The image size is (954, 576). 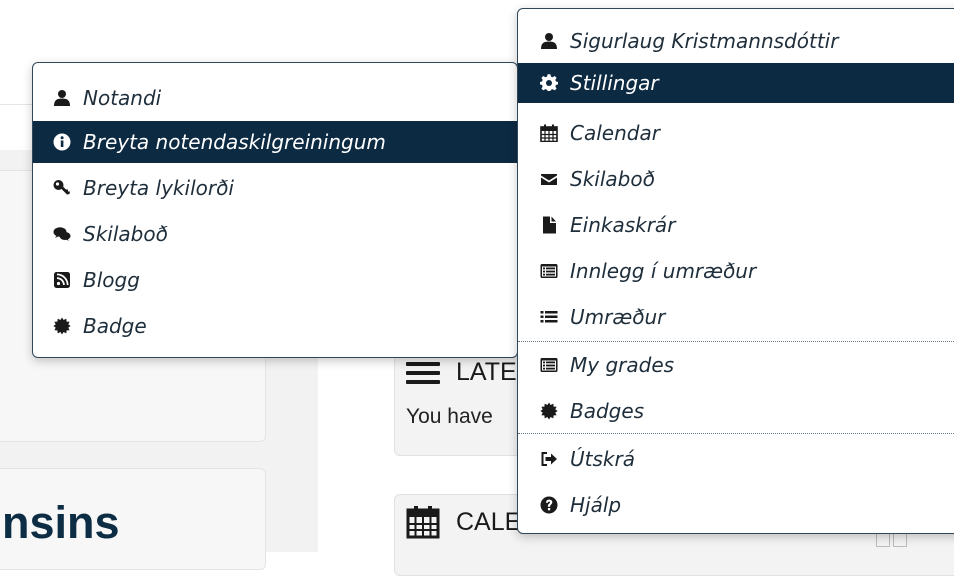 I want to click on key-icon, so click(x=62, y=188).